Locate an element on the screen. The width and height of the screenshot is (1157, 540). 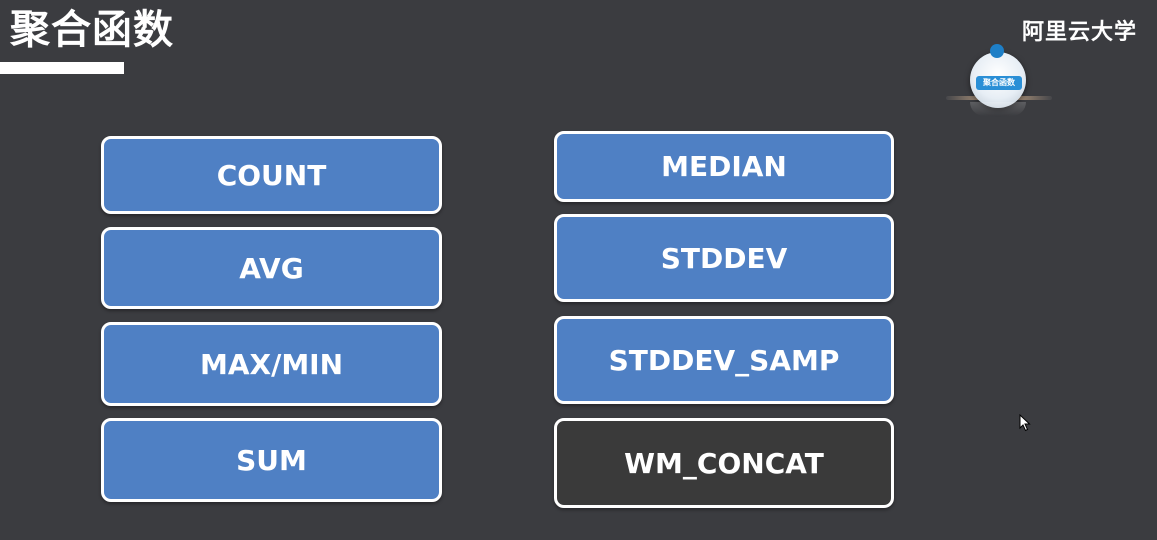
function-box-sum: SUM is located at coordinates (271, 460).